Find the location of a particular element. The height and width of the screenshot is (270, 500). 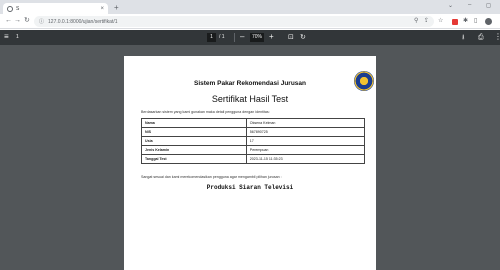

row-value: 17 is located at coordinates (305, 141).